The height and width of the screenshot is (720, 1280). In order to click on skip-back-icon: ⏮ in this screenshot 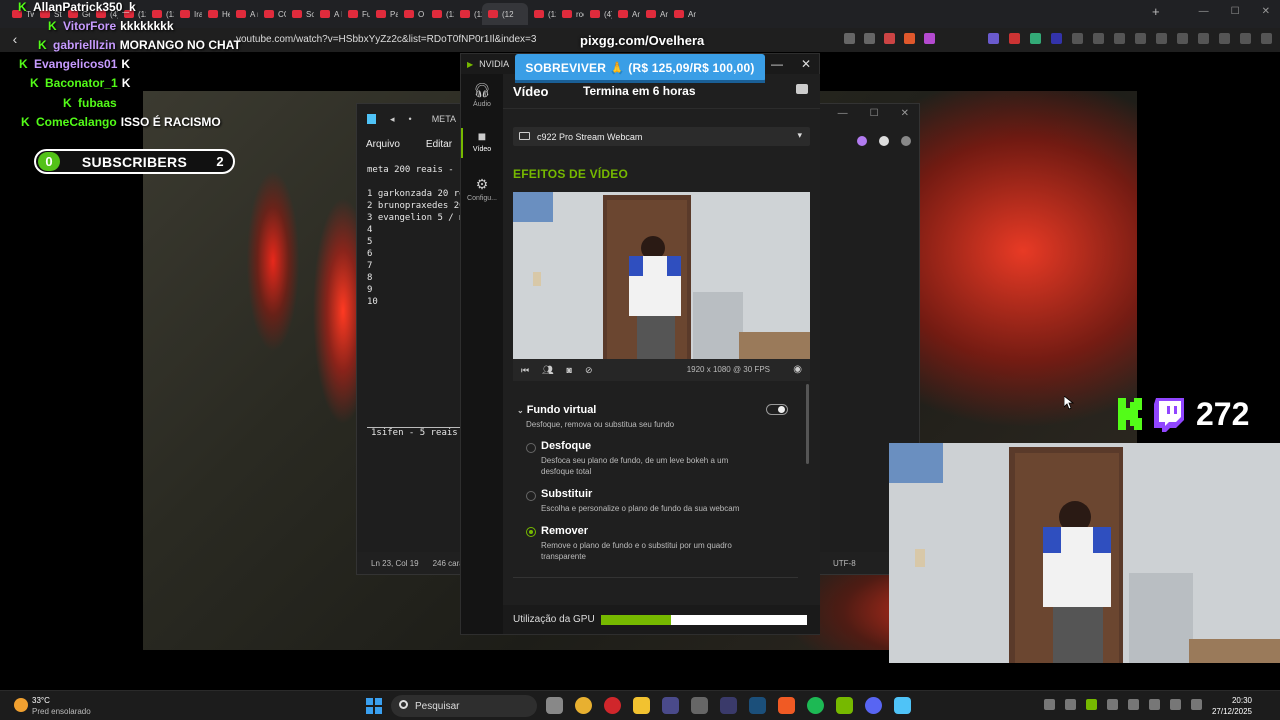, I will do `click(525, 370)`.